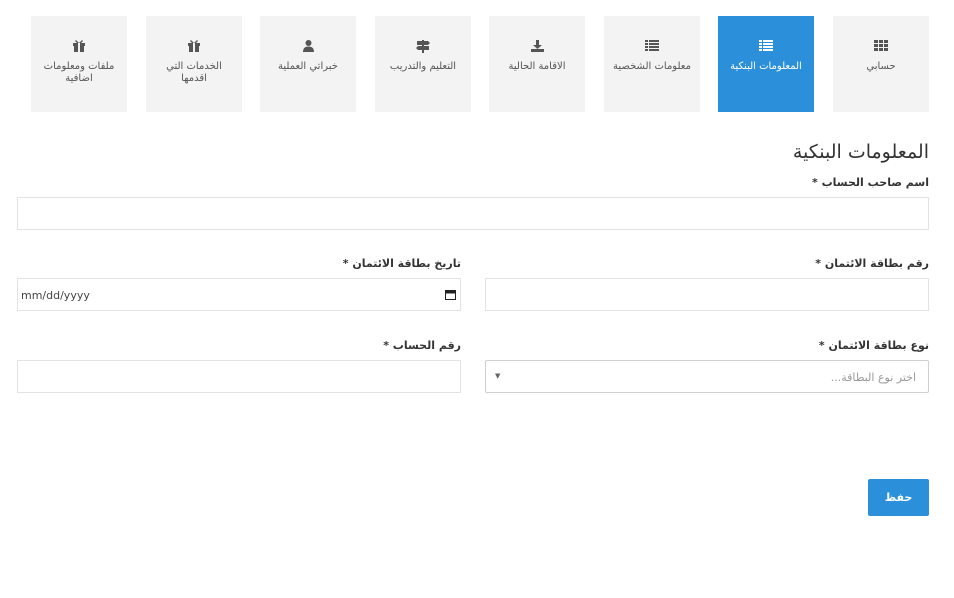  I want to click on tab-label: المعلومات البنكية, so click(766, 66).